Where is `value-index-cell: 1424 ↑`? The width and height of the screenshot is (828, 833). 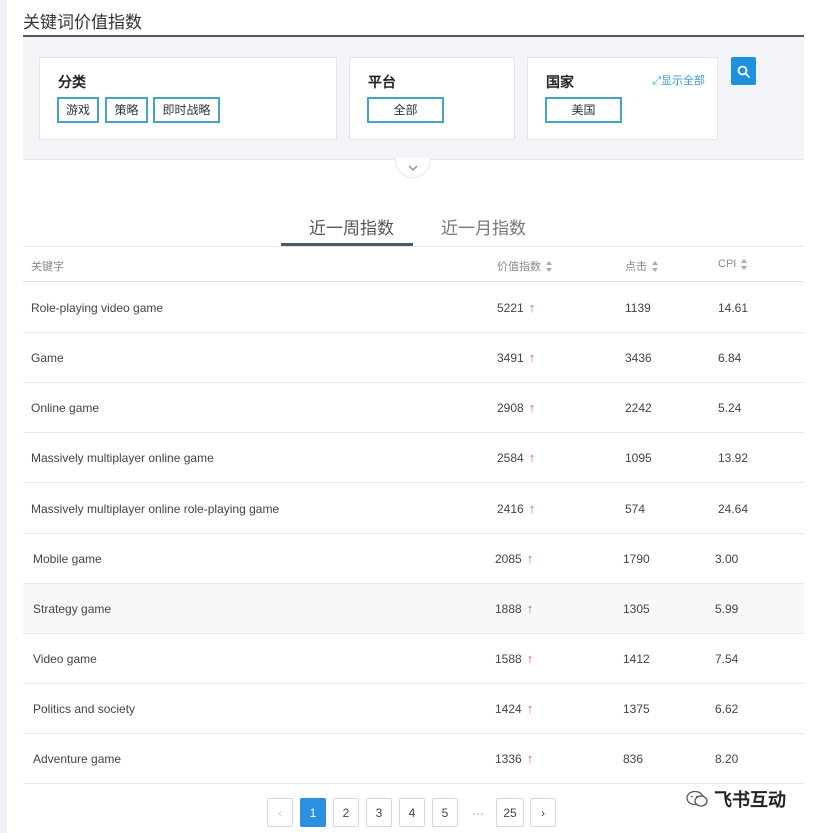 value-index-cell: 1424 ↑ is located at coordinates (514, 709).